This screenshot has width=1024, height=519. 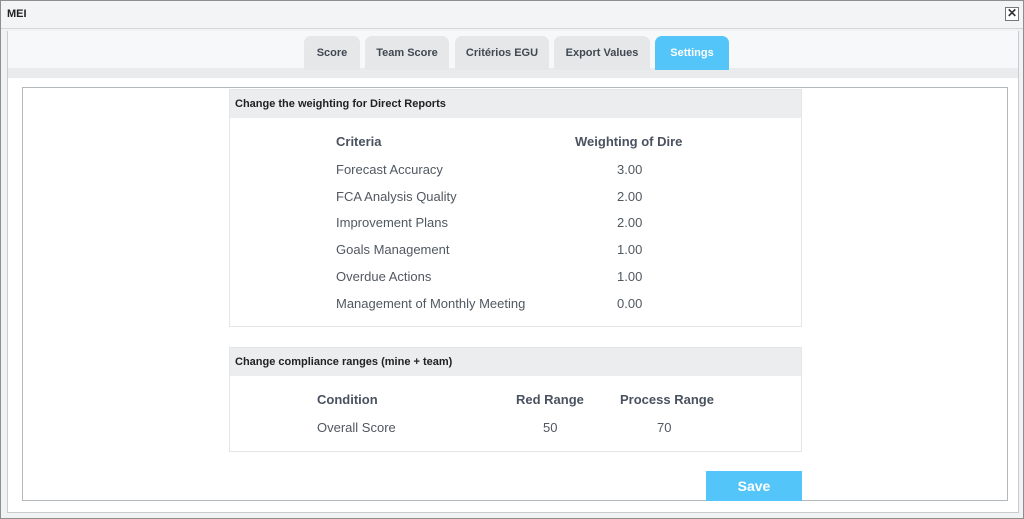 I want to click on compliance-panel-header: Change compliance ranges (mine + team), so click(x=515, y=362).